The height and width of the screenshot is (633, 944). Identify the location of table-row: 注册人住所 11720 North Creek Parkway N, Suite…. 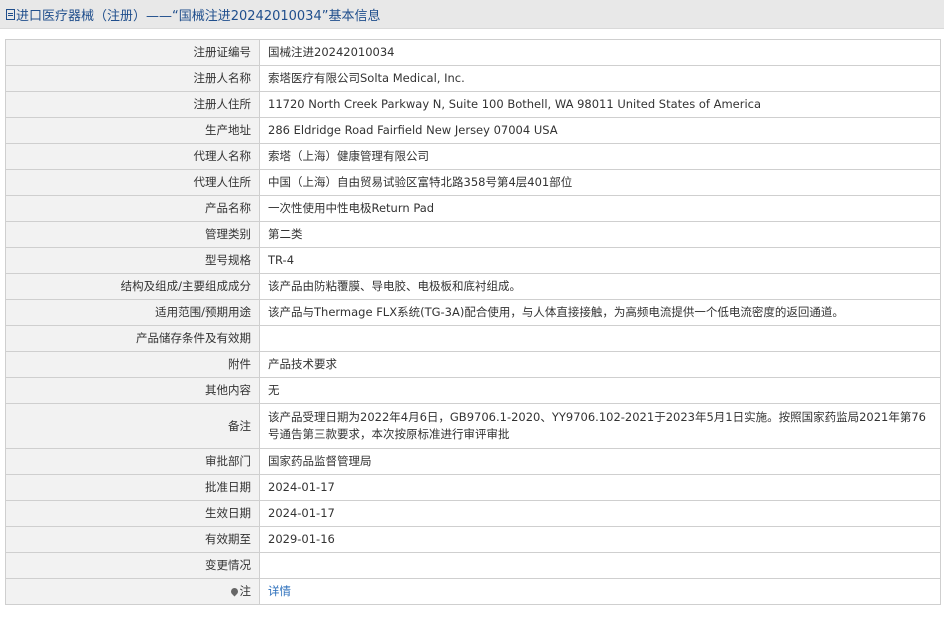
(473, 104).